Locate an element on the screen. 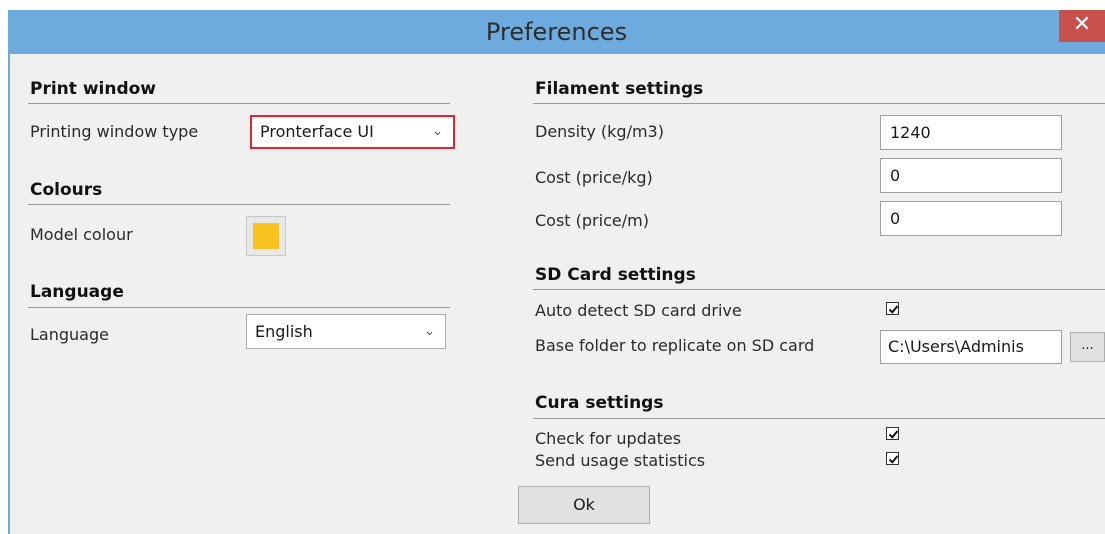  close-button: ✕ is located at coordinates (1082, 26).